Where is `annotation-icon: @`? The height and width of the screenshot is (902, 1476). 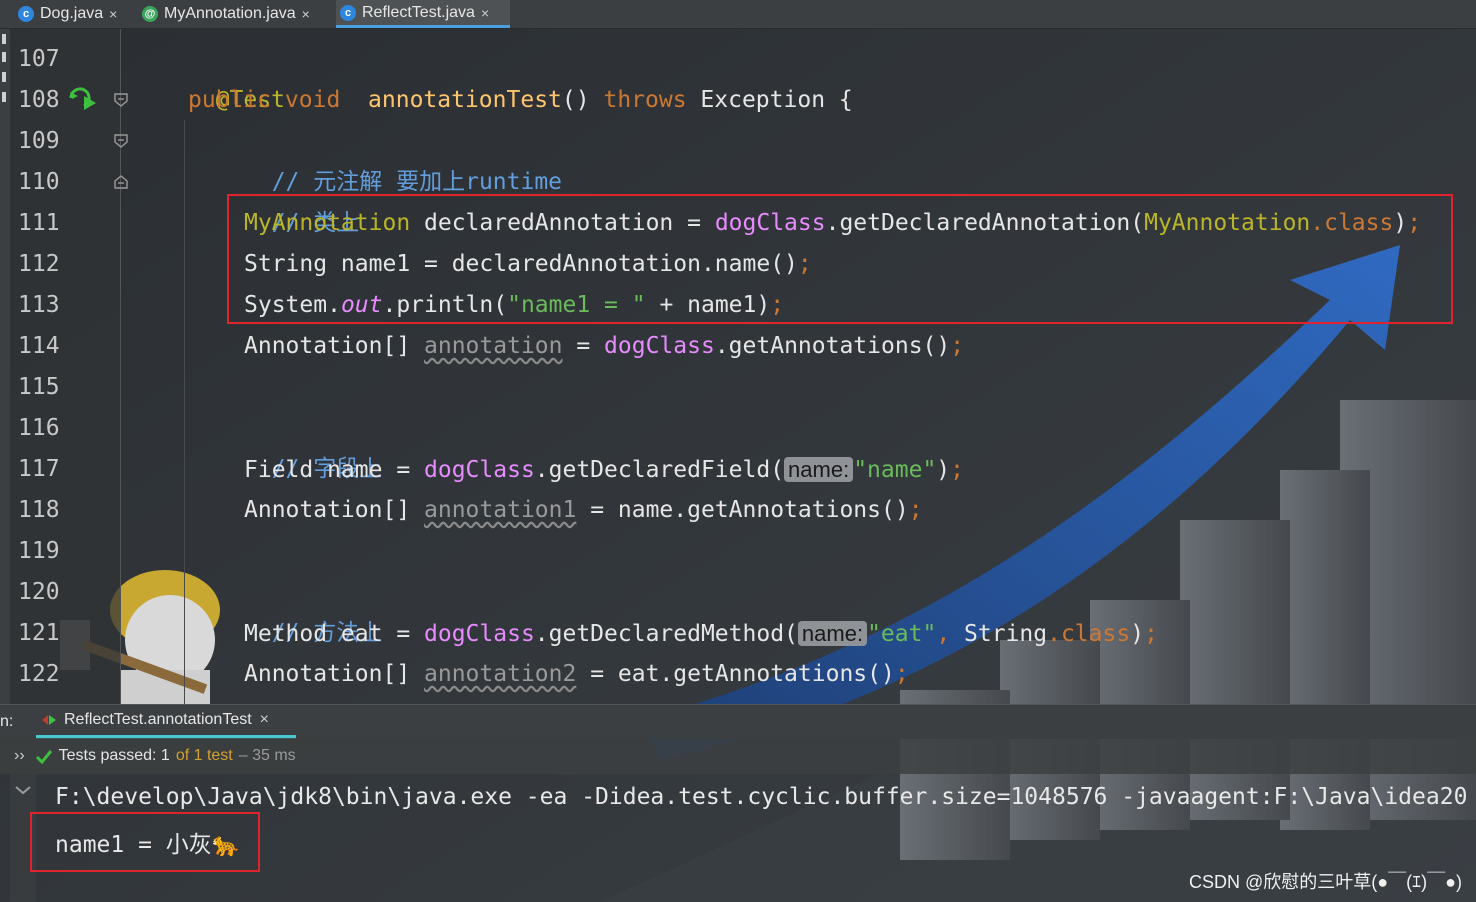 annotation-icon: @ is located at coordinates (150, 14).